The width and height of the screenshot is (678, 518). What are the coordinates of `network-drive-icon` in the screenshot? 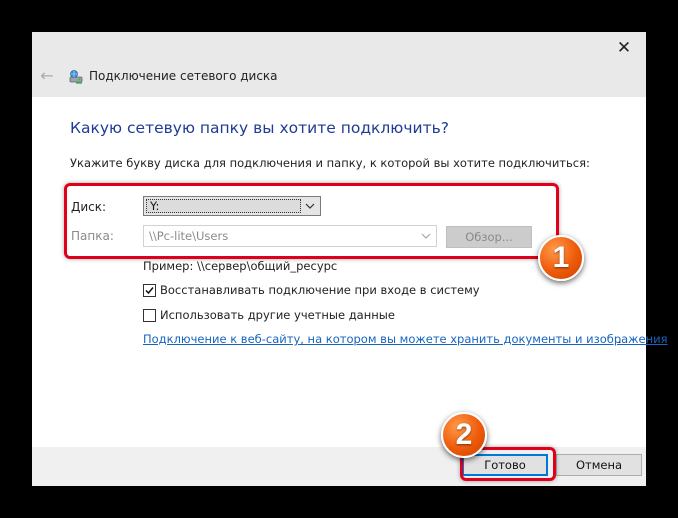 It's located at (76, 77).